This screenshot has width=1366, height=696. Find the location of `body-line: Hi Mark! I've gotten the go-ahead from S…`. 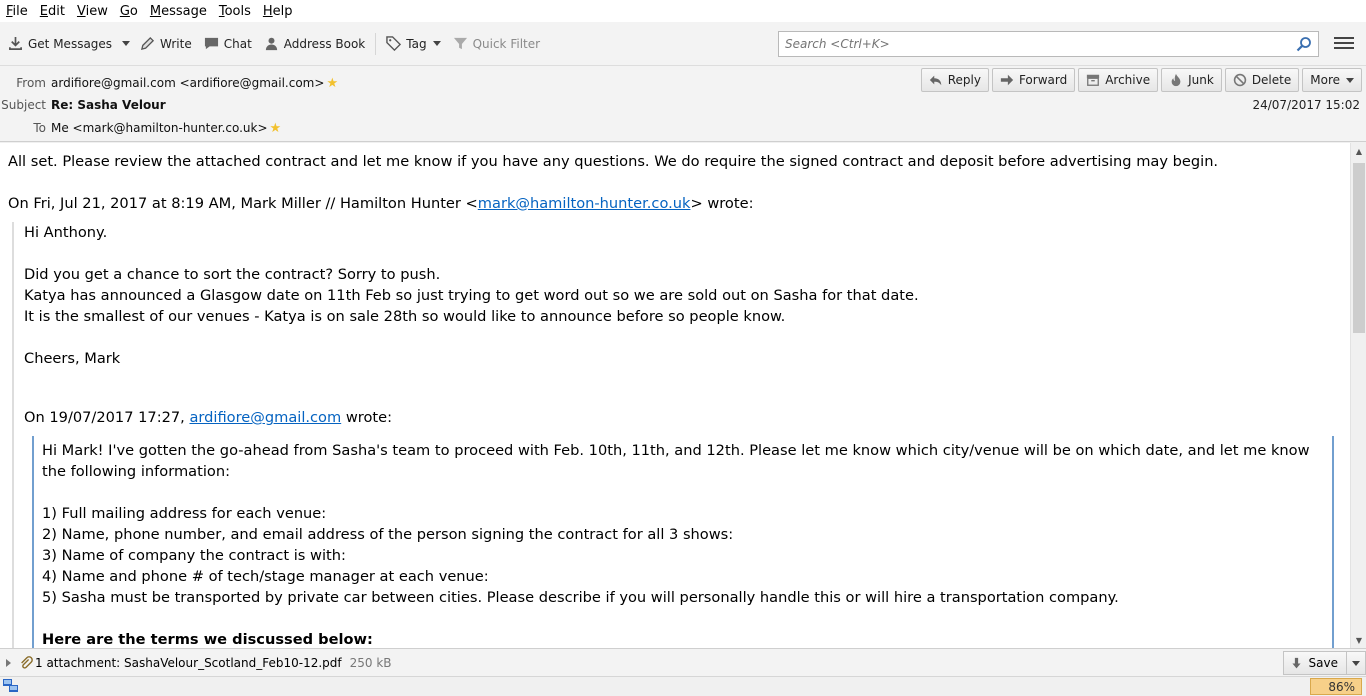

body-line: Hi Mark! I've gotten the go-ahead from S… is located at coordinates (676, 461).